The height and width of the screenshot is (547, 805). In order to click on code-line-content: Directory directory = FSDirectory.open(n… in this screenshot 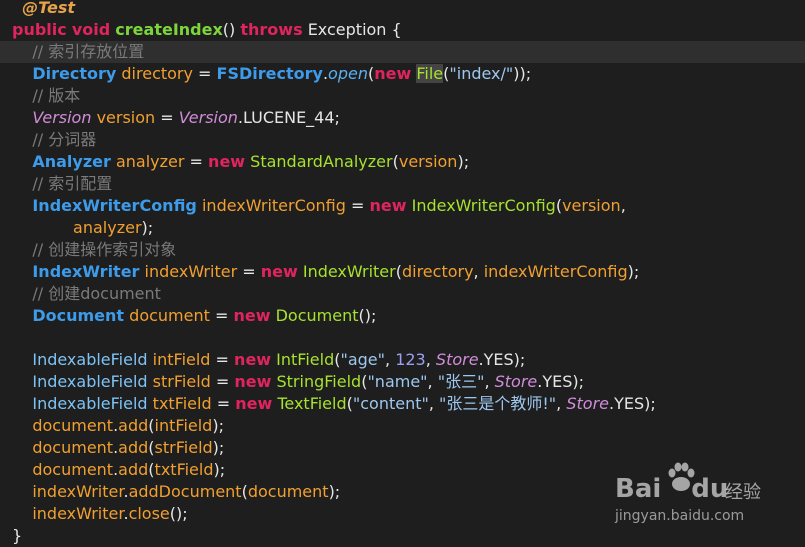, I will do `click(265, 73)`.